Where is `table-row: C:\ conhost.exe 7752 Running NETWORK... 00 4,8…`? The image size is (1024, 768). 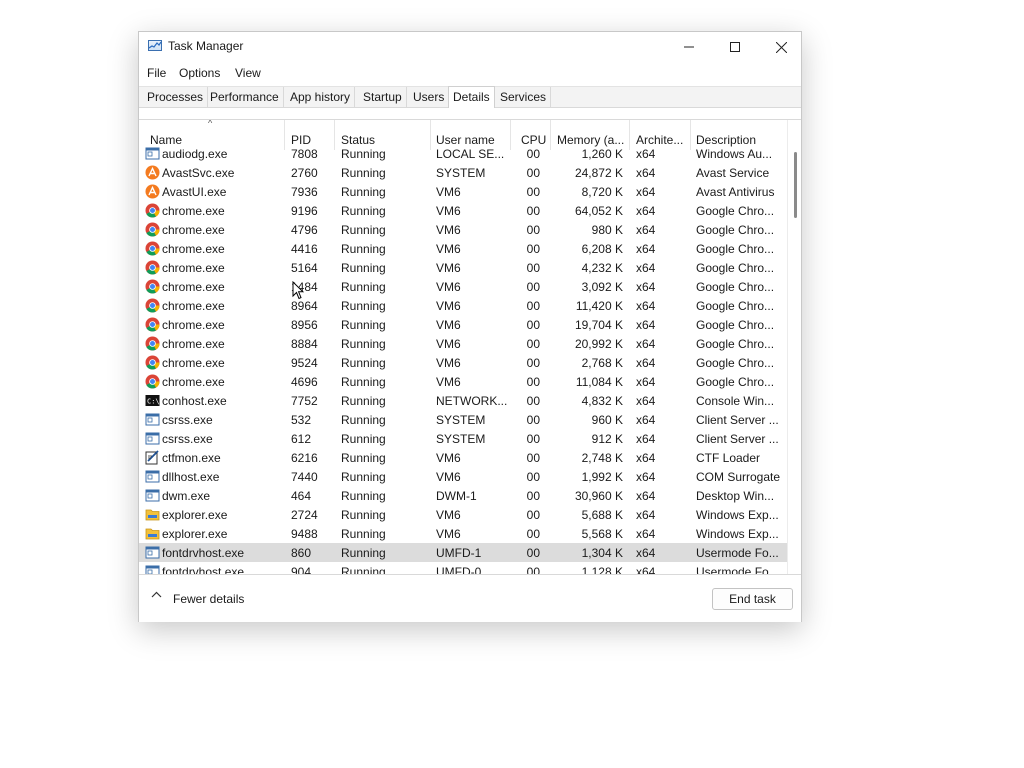
table-row: C:\ conhost.exe 7752 Running NETWORK... 00 4,8… is located at coordinates (463, 400).